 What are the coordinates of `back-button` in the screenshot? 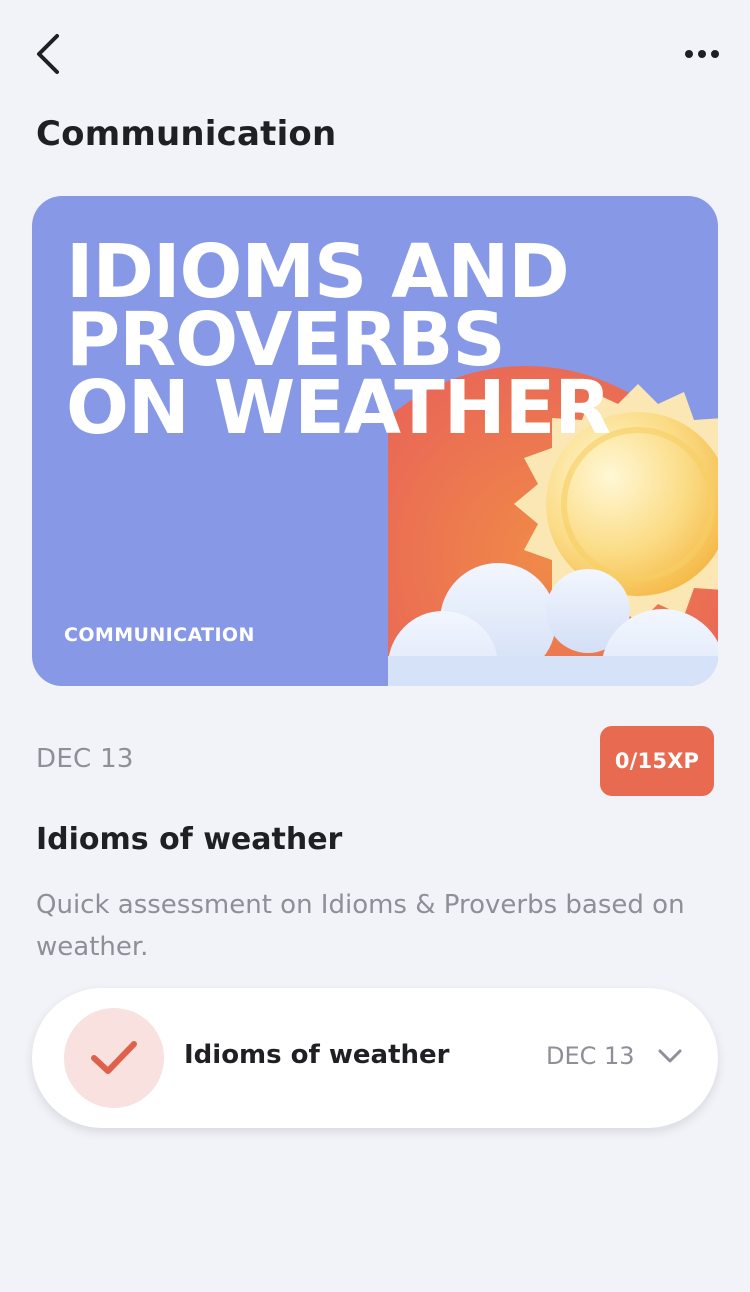 It's located at (48, 54).